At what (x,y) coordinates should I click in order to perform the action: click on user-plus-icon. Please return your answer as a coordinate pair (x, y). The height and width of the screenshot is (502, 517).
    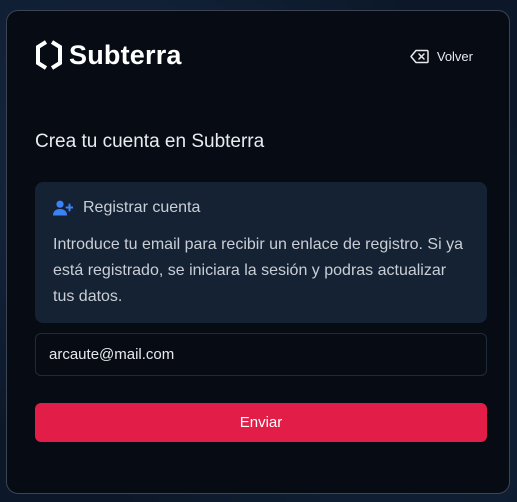
    Looking at the image, I should click on (63, 208).